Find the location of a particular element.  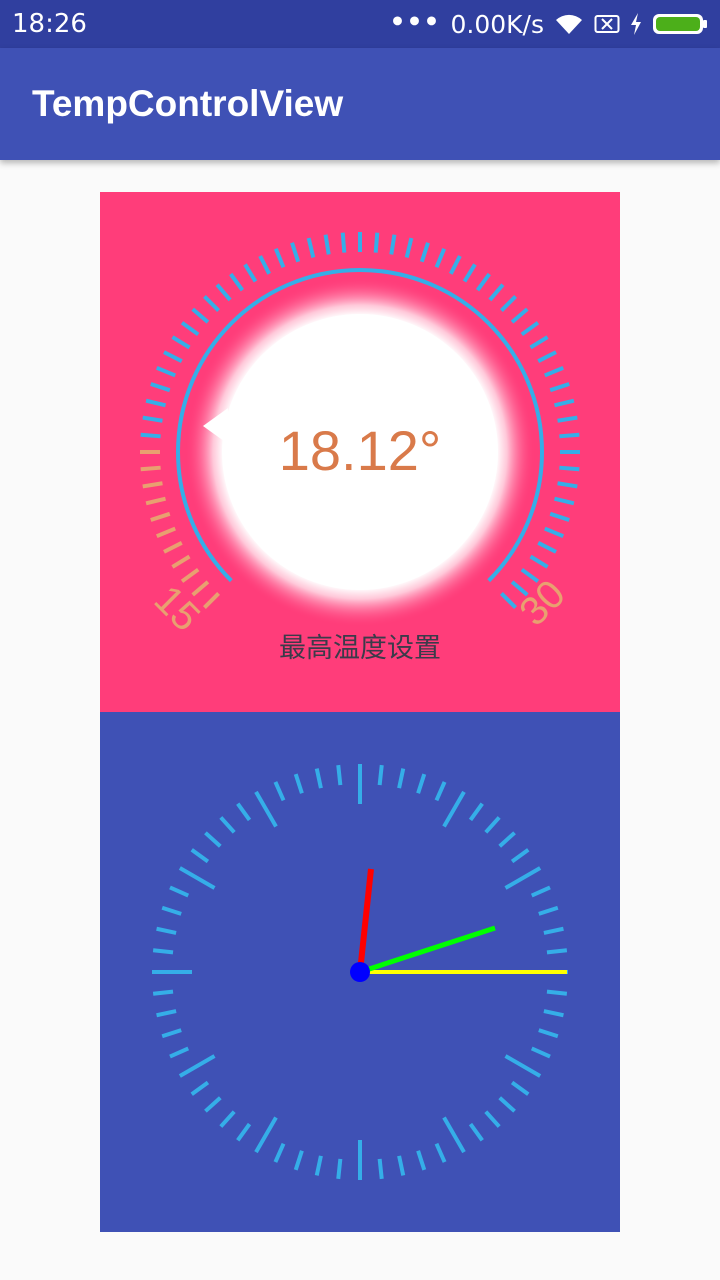

status-bar: 18:26 ••• 0.00K/s is located at coordinates (360, 24).